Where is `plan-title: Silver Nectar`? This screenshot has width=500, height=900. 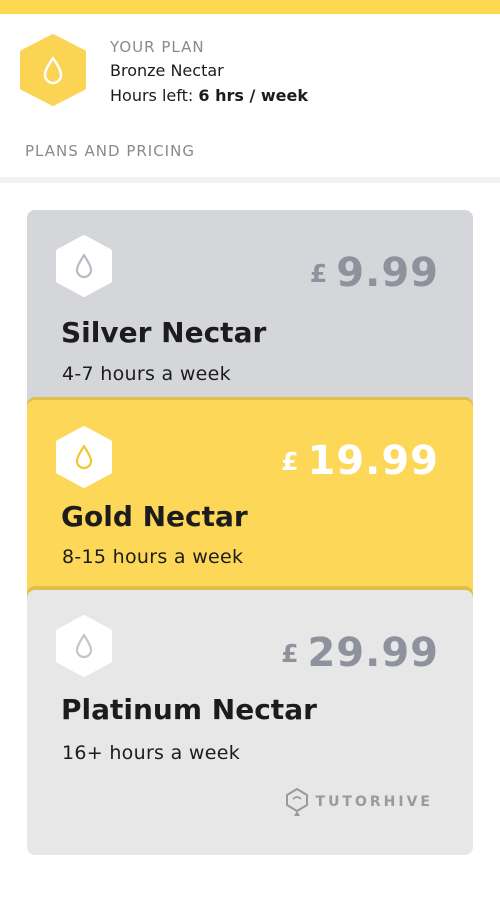 plan-title: Silver Nectar is located at coordinates (164, 332).